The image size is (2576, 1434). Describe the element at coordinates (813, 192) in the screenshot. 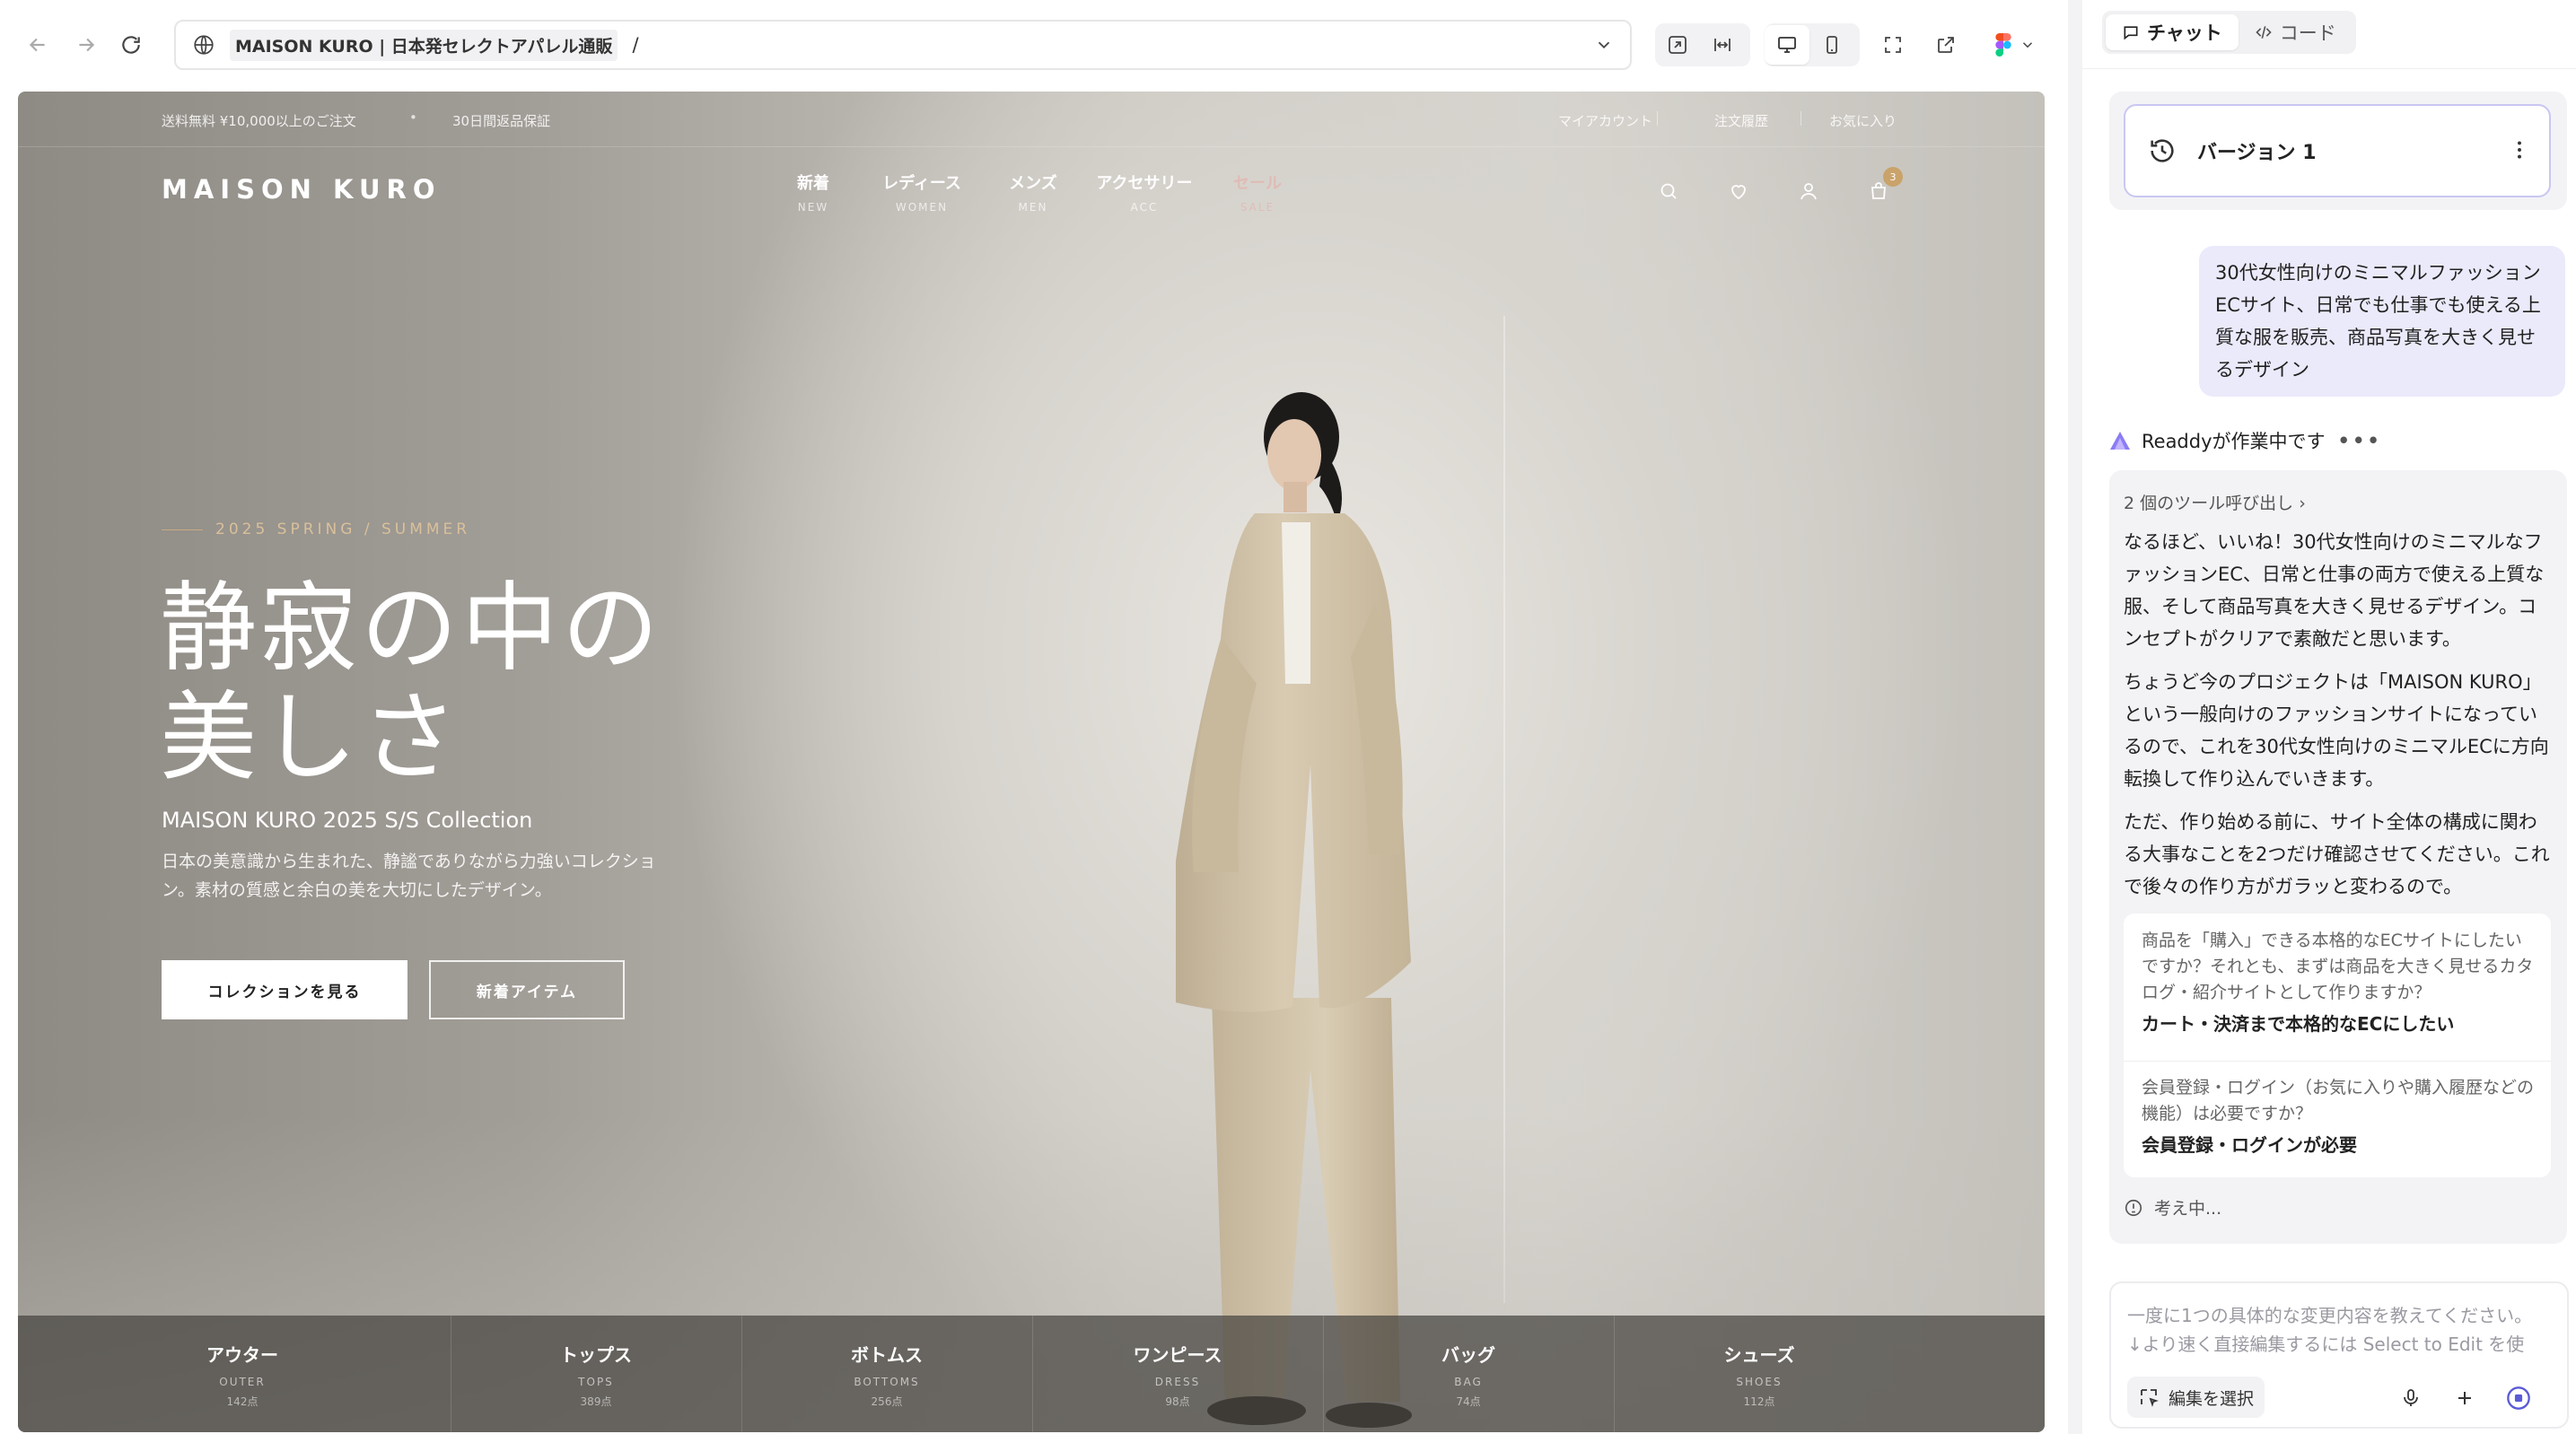

I see `nav-item-new: 新着 NEW` at that location.